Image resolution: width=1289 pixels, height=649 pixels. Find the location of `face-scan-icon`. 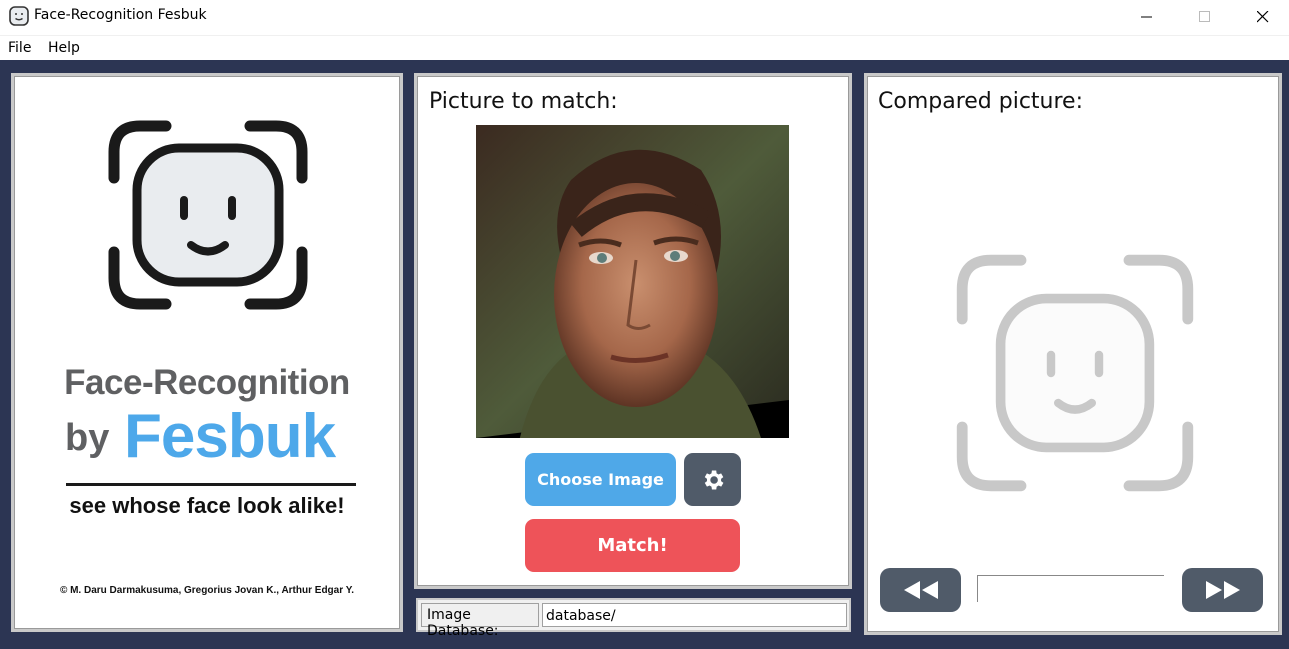

face-scan-icon is located at coordinates (208, 215).